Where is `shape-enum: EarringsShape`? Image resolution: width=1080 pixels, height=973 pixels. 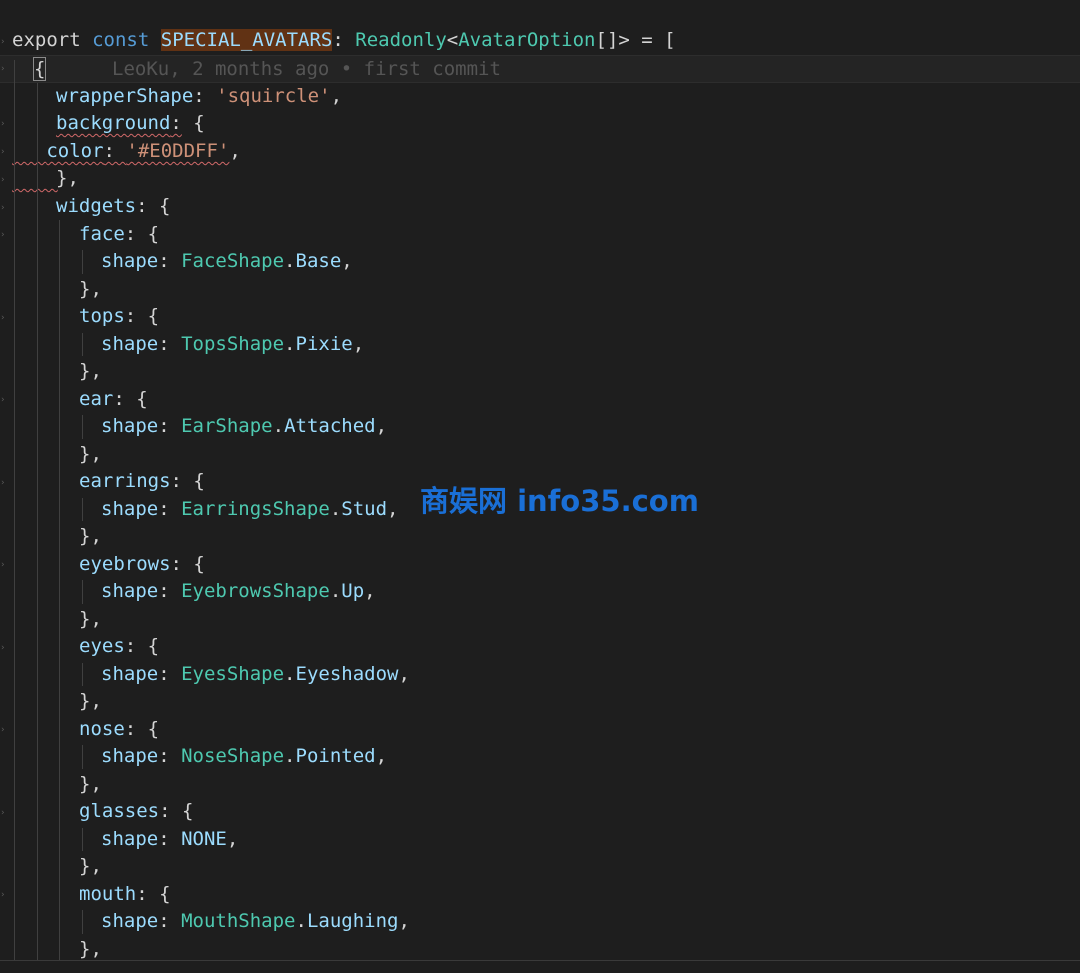
shape-enum: EarringsShape is located at coordinates (255, 508).